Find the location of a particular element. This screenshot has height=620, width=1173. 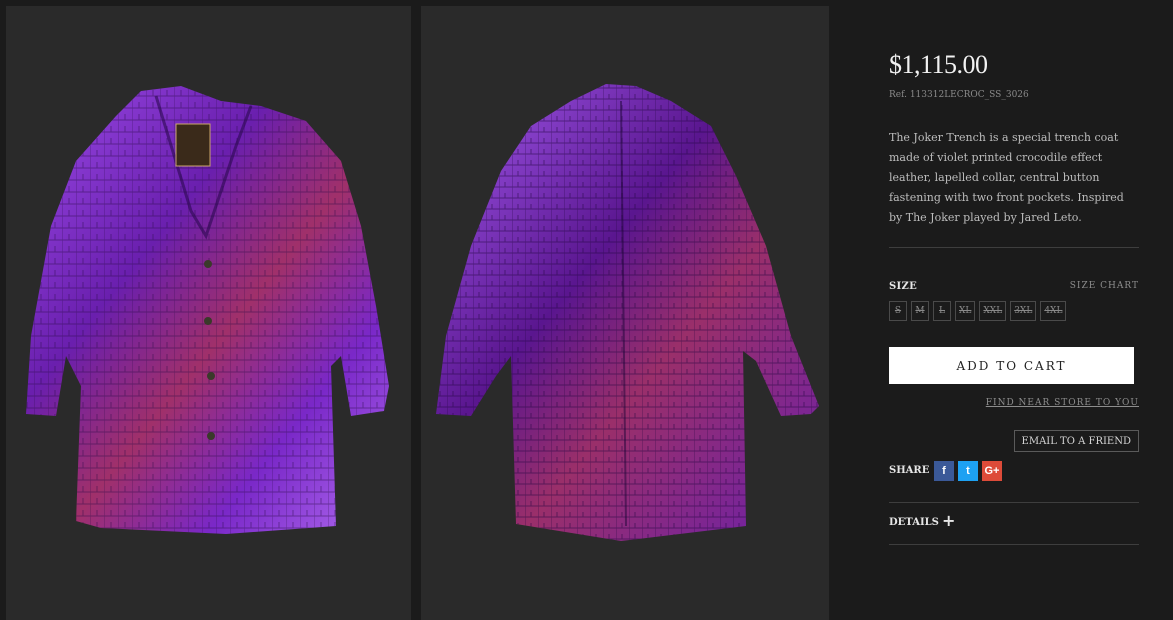

plus-icon: + is located at coordinates (948, 520).